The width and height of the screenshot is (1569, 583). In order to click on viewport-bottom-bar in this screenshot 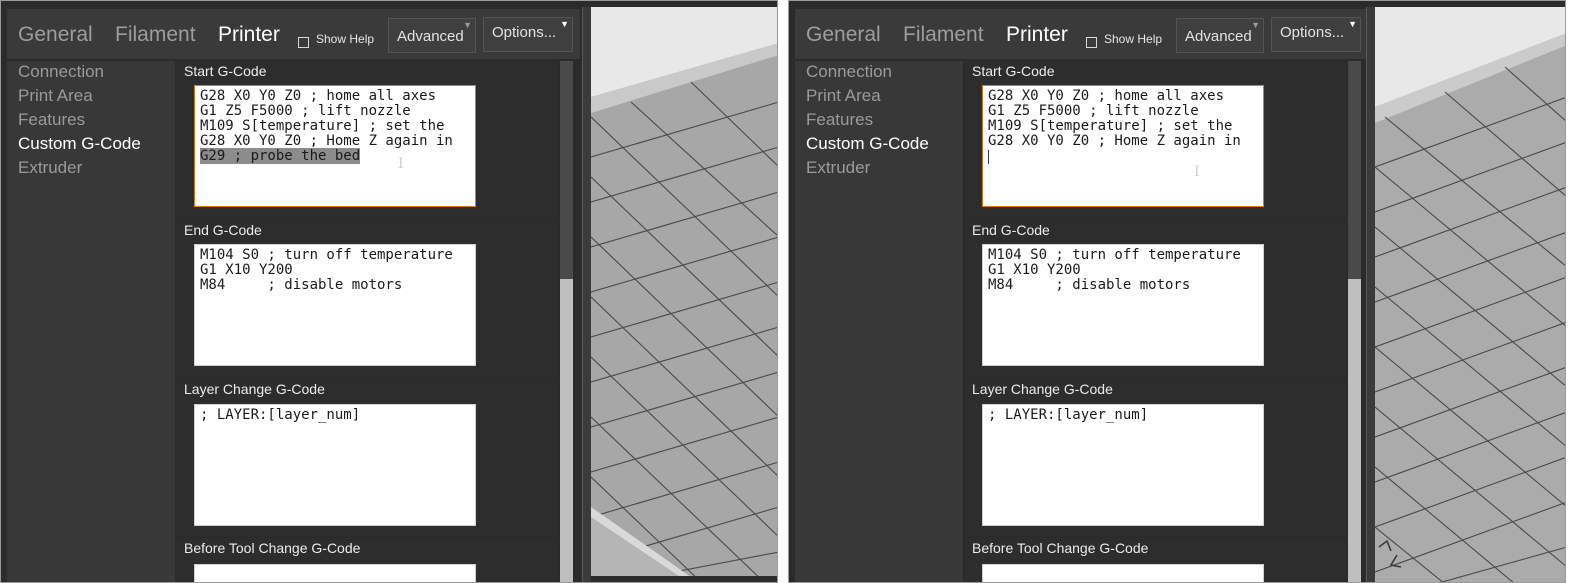, I will do `click(684, 579)`.